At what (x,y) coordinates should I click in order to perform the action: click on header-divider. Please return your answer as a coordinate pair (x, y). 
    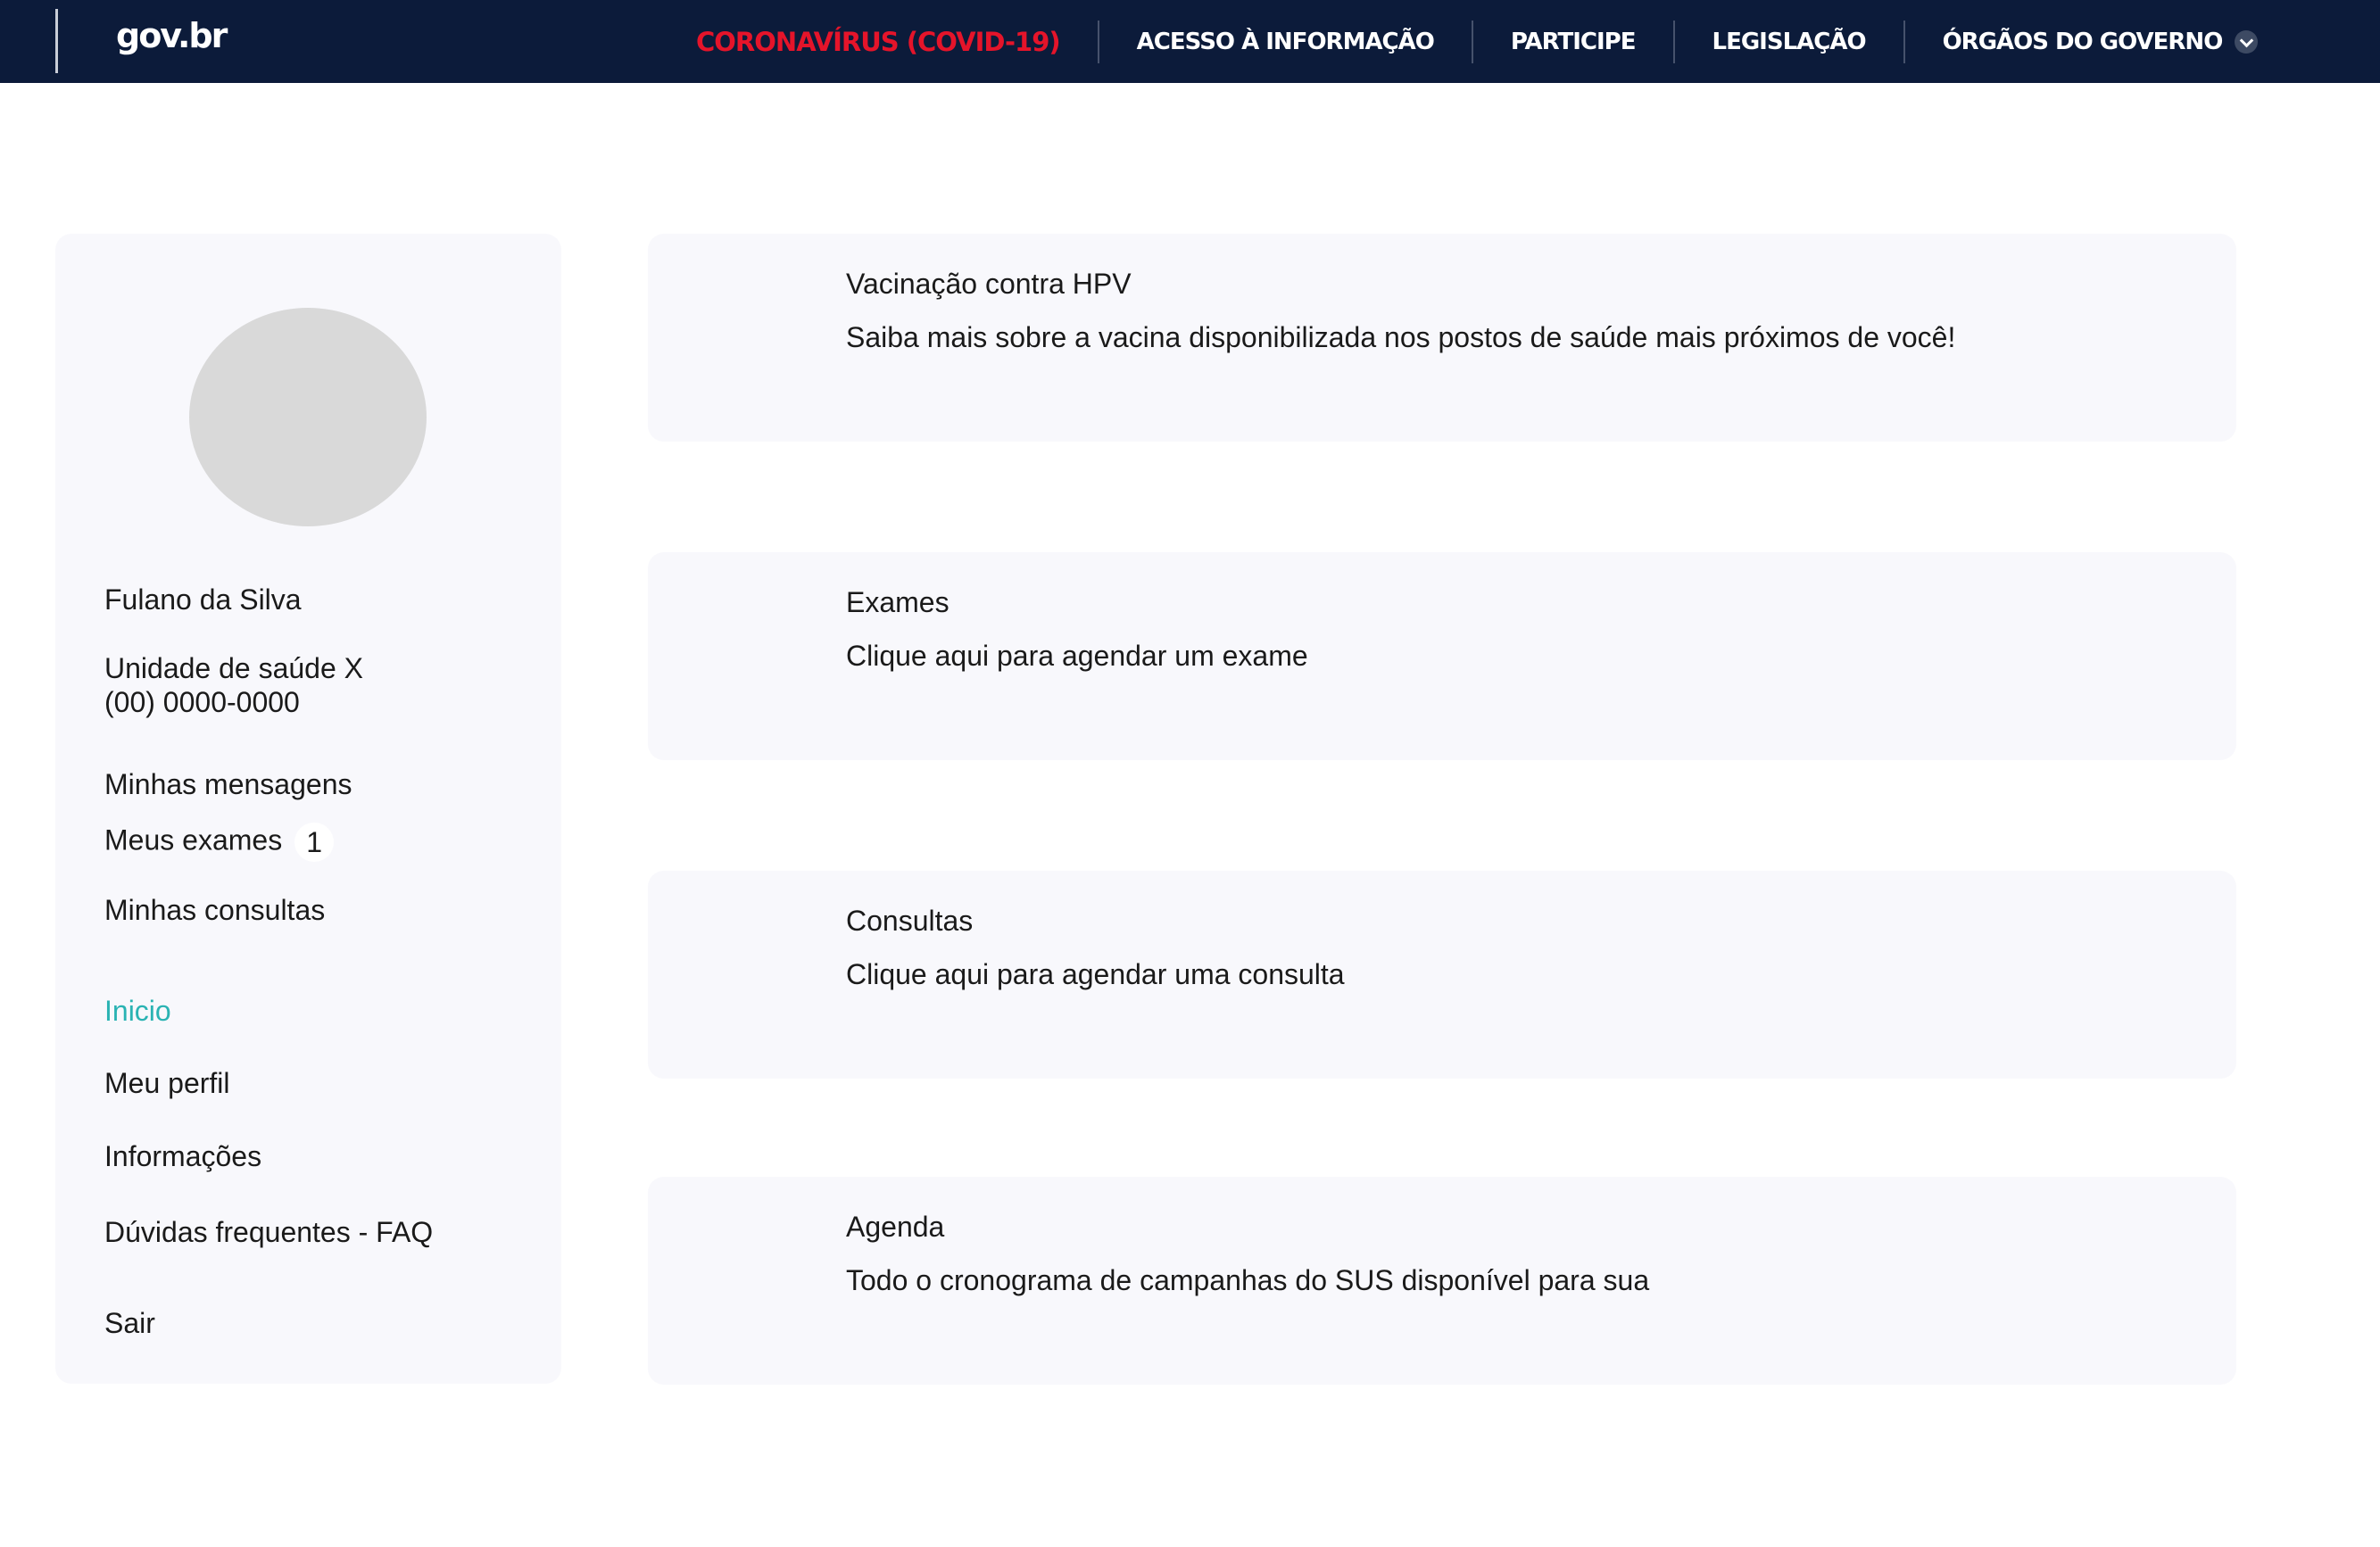
    Looking at the image, I should click on (56, 41).